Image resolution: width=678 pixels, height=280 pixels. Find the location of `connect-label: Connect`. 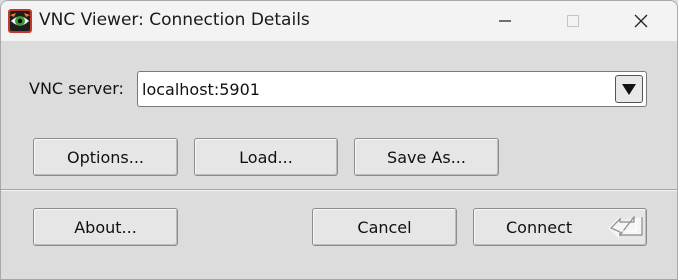

connect-label: Connect is located at coordinates (539, 227).